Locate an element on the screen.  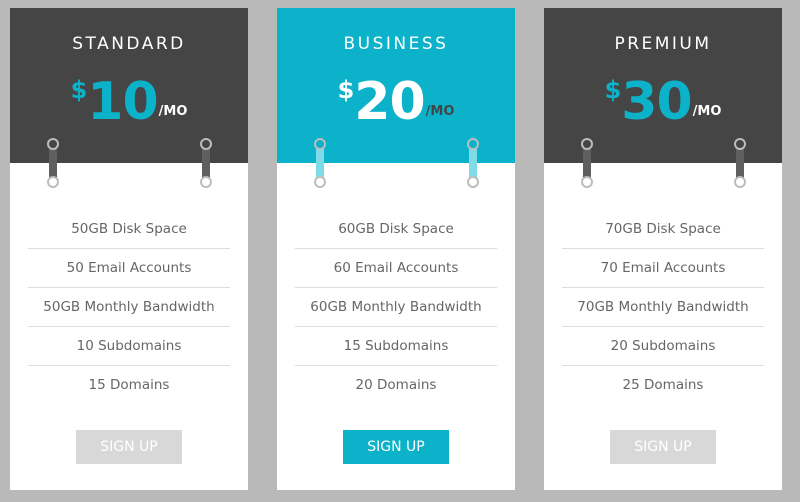
feature-item: 50 Email Accounts is located at coordinates (129, 268).